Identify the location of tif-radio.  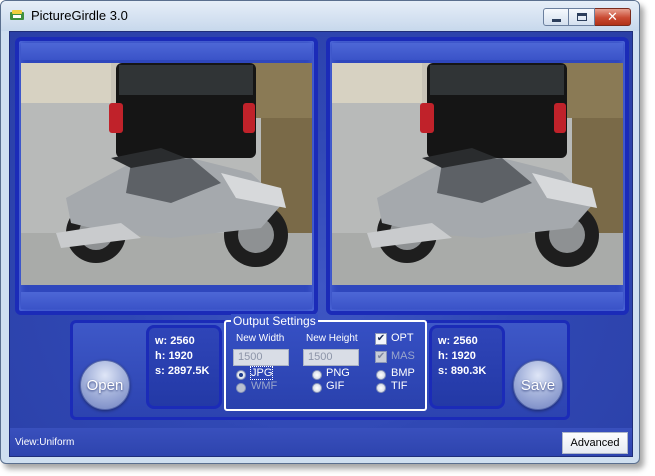
(381, 388).